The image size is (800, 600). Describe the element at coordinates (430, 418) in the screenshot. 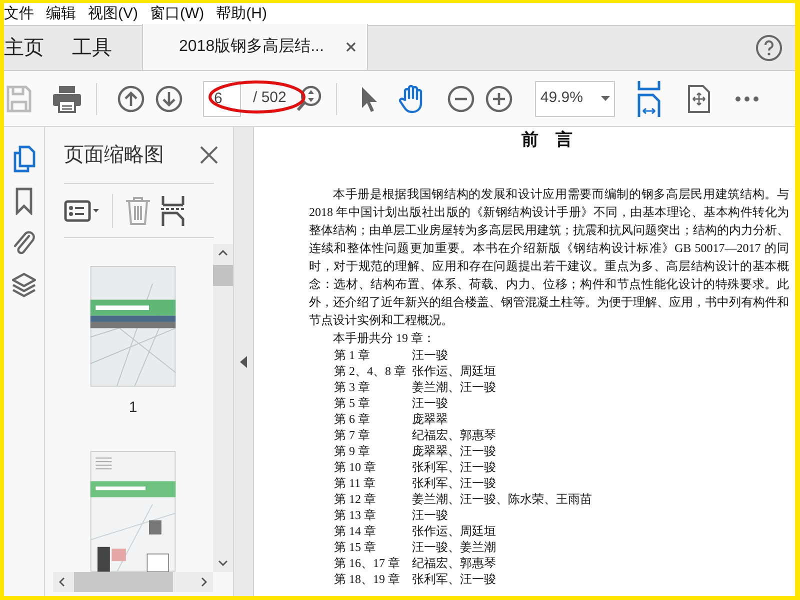

I see `chapter-authors: 庞翠翠` at that location.